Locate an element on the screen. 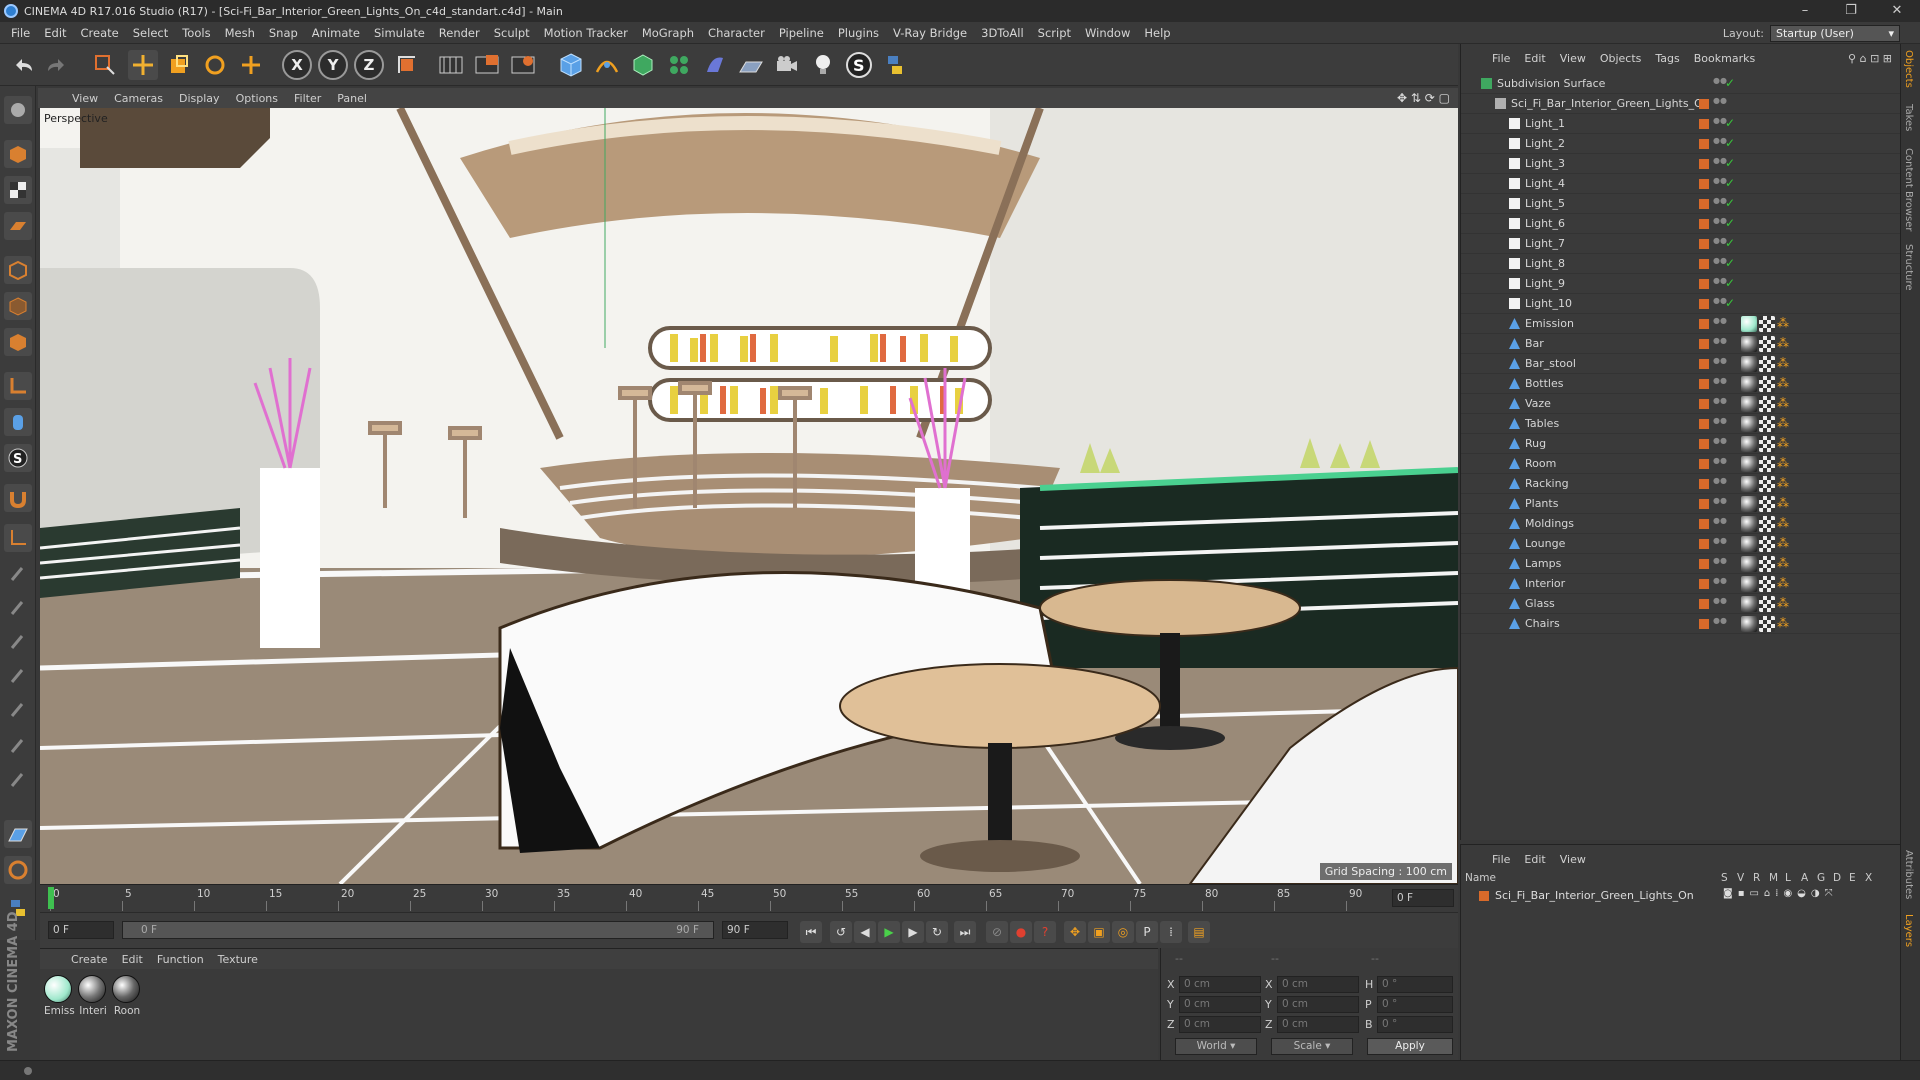  viewport-menu-view: View is located at coordinates (85, 98).